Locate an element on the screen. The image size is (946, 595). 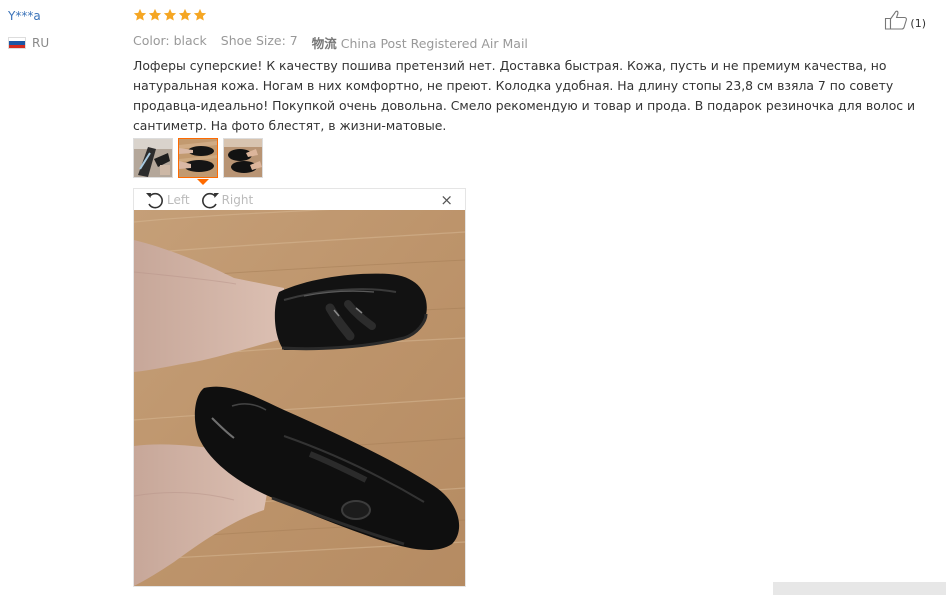
close-viewer-button: × is located at coordinates (446, 200).